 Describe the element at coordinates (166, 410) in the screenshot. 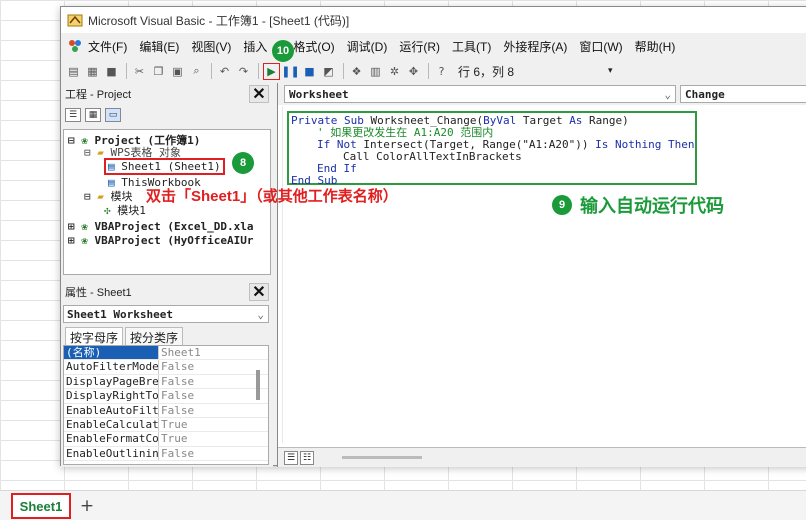

I see `property-row: EnableAutoFilt False` at that location.